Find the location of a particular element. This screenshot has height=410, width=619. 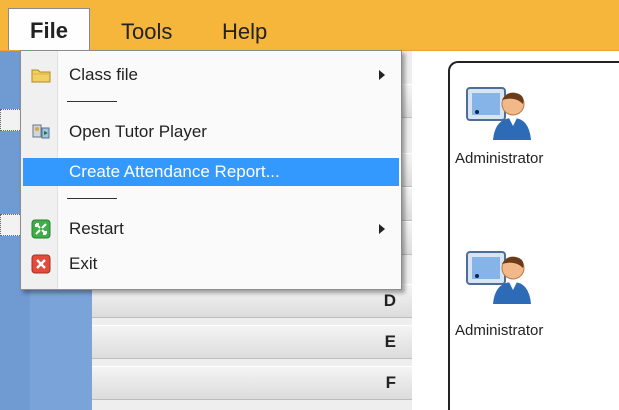

restart-icon is located at coordinates (41, 229).